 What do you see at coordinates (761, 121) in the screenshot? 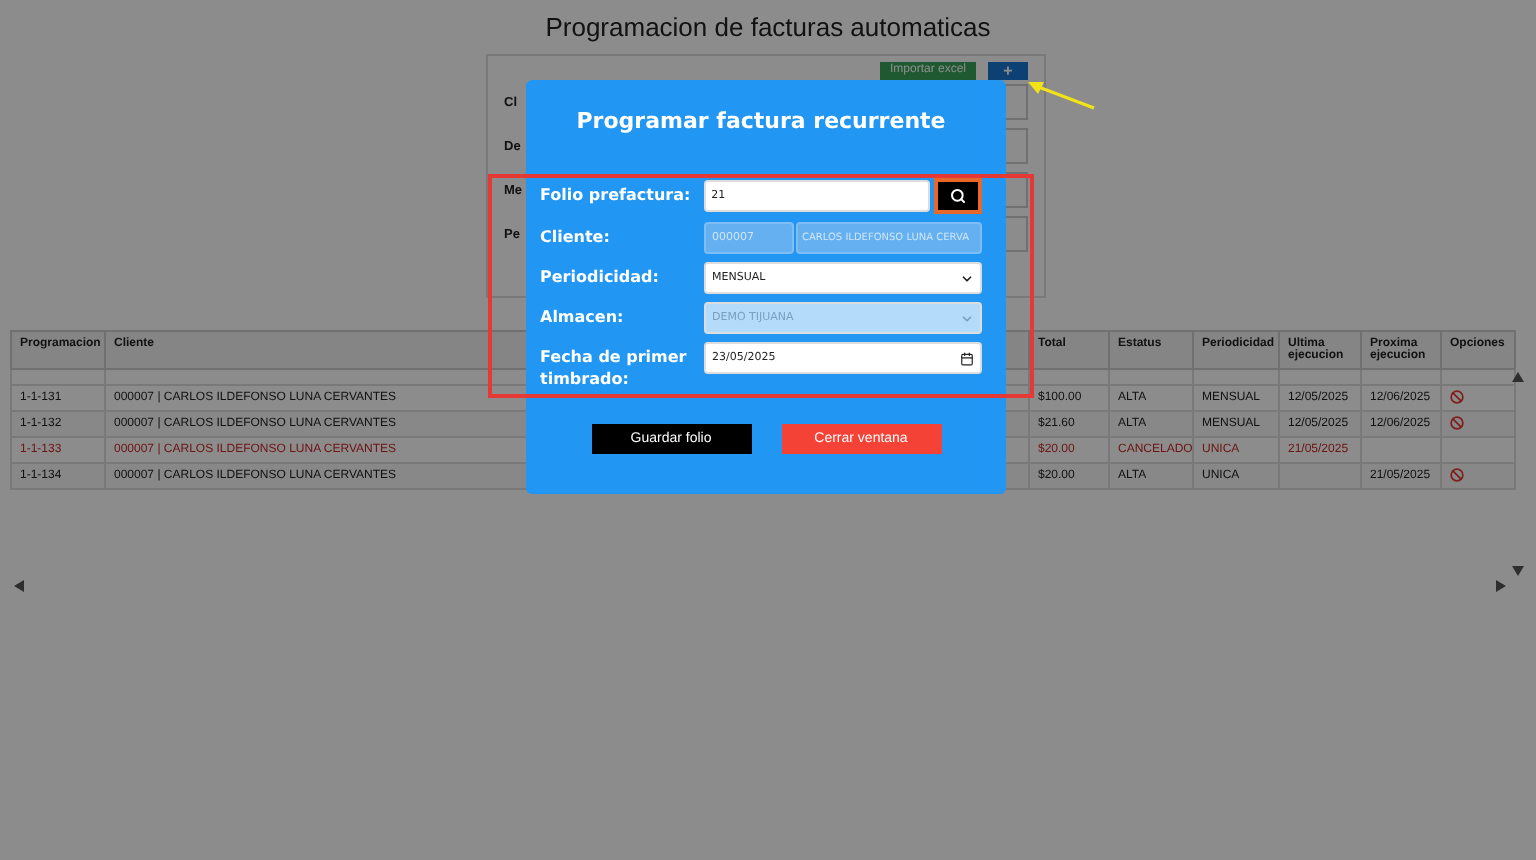
I see `modal-title: Programar factura recurrente` at bounding box center [761, 121].